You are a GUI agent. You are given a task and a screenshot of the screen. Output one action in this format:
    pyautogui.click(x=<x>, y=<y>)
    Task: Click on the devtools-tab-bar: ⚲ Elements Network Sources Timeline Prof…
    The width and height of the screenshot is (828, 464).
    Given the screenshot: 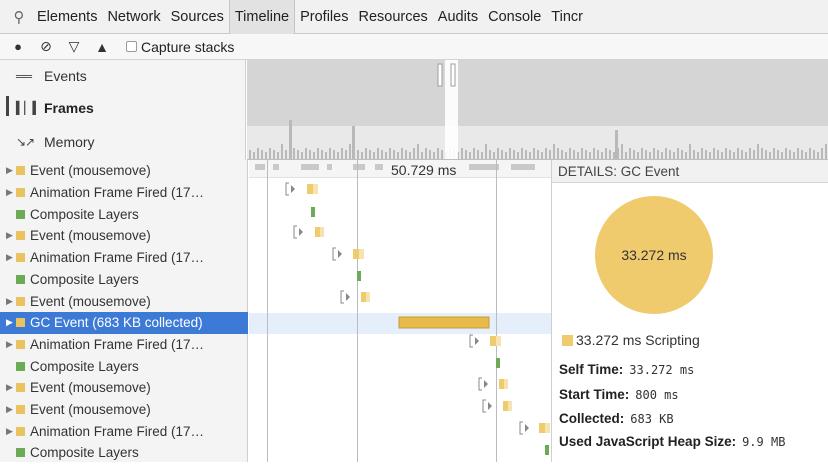 What is the action you would take?
    pyautogui.click(x=414, y=17)
    